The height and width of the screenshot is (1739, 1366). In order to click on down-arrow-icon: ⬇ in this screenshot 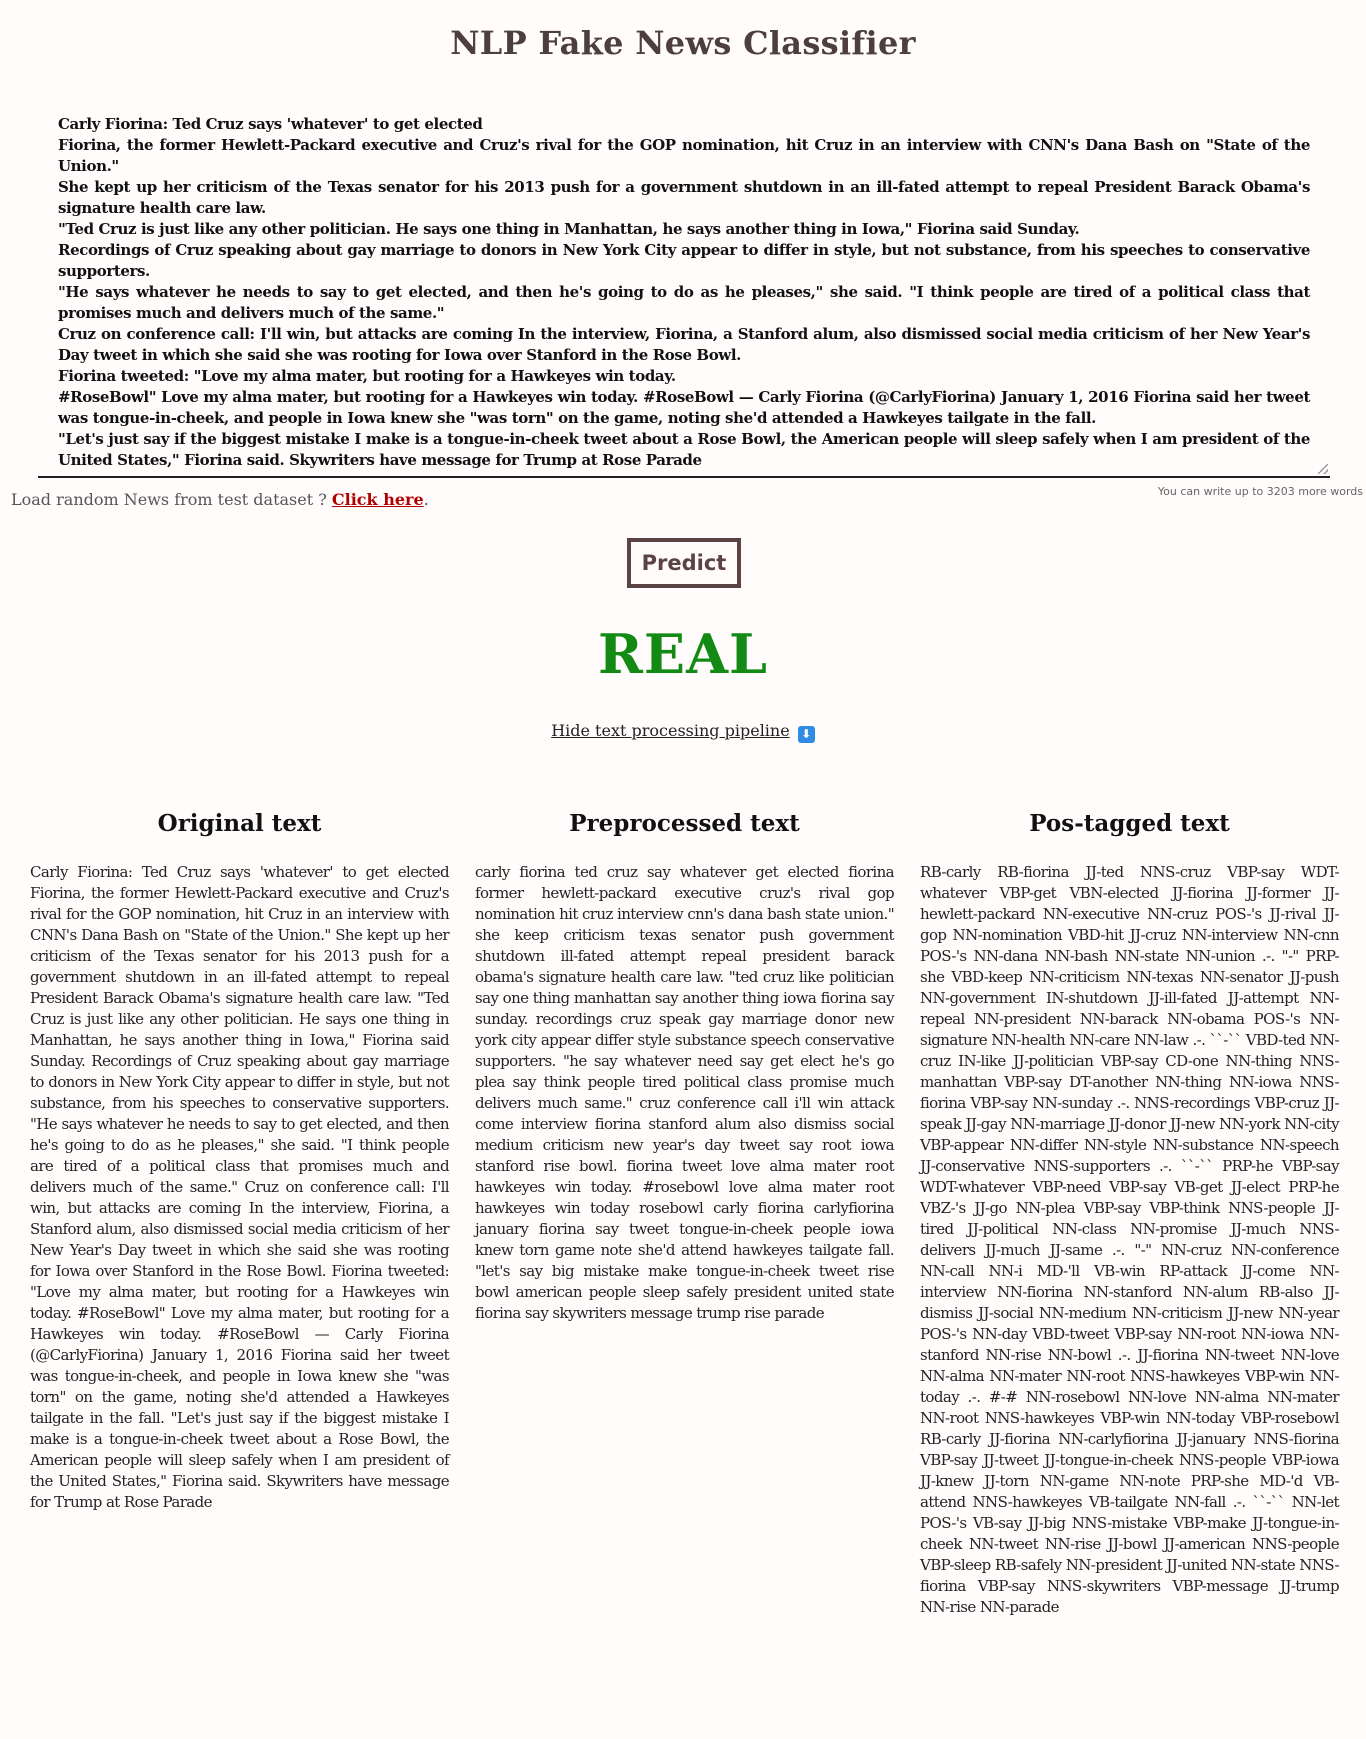, I will do `click(806, 734)`.